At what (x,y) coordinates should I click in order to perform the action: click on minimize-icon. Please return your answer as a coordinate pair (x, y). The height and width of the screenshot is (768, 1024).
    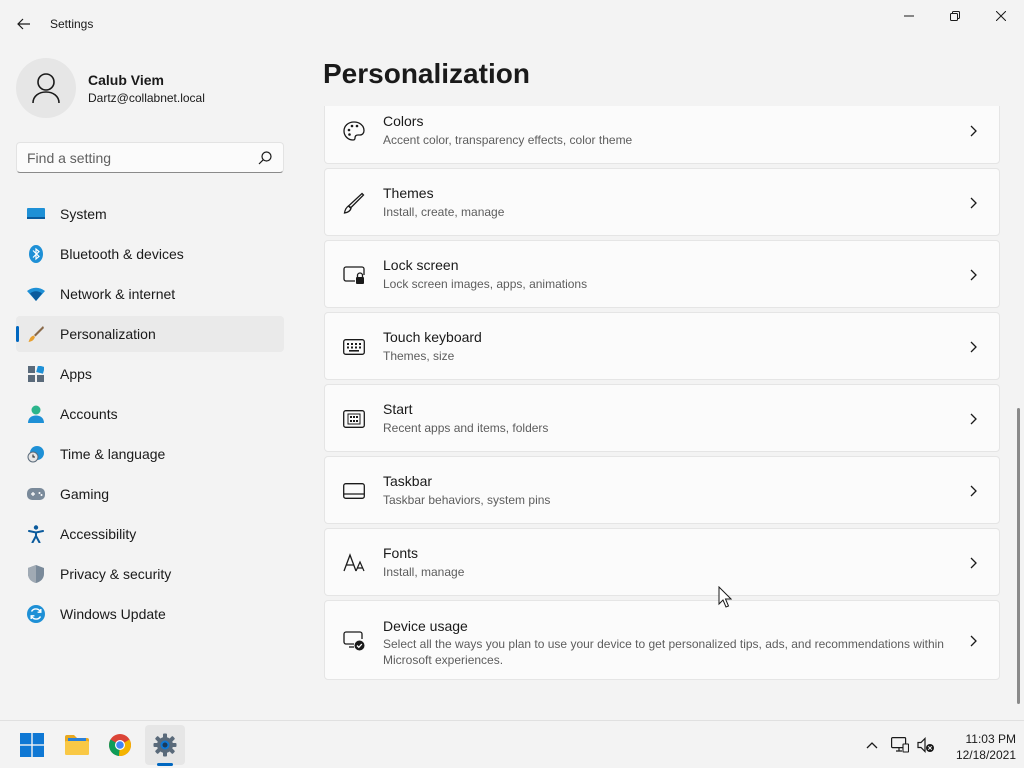
    Looking at the image, I should click on (909, 16).